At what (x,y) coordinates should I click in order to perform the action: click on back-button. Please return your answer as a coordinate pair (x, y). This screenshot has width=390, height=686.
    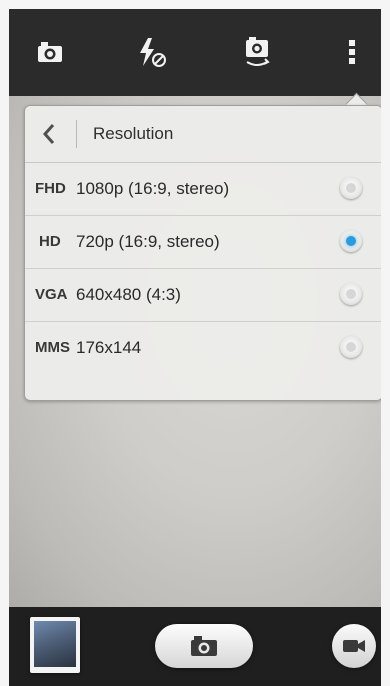
    Looking at the image, I should click on (49, 134).